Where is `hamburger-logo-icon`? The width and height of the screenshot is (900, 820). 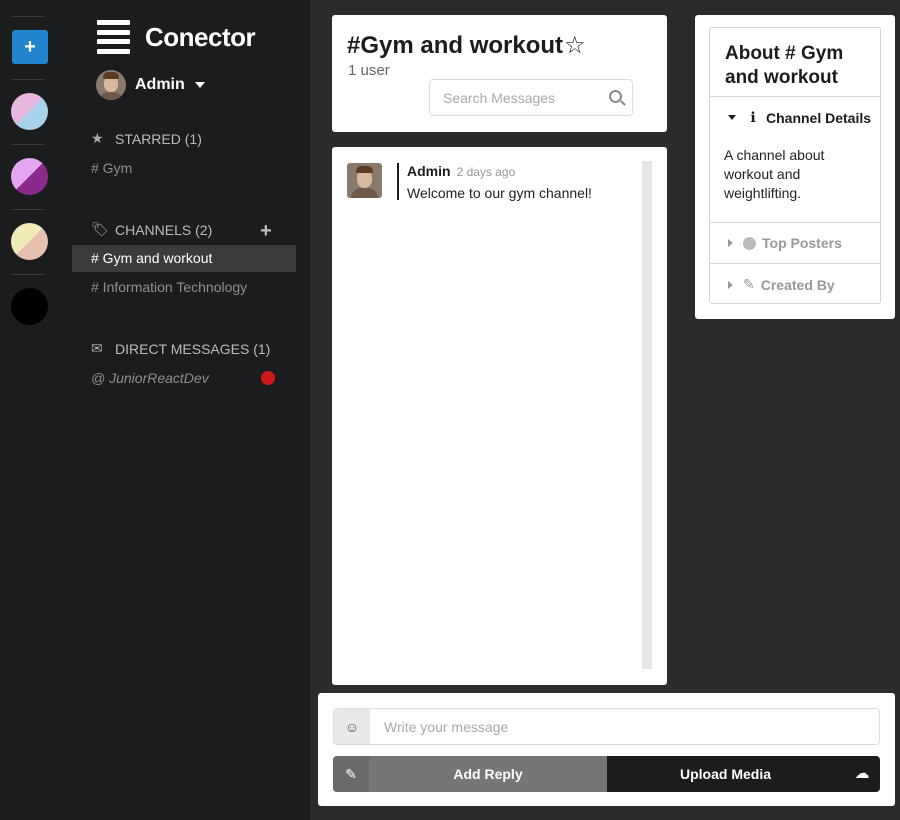 hamburger-logo-icon is located at coordinates (113, 37).